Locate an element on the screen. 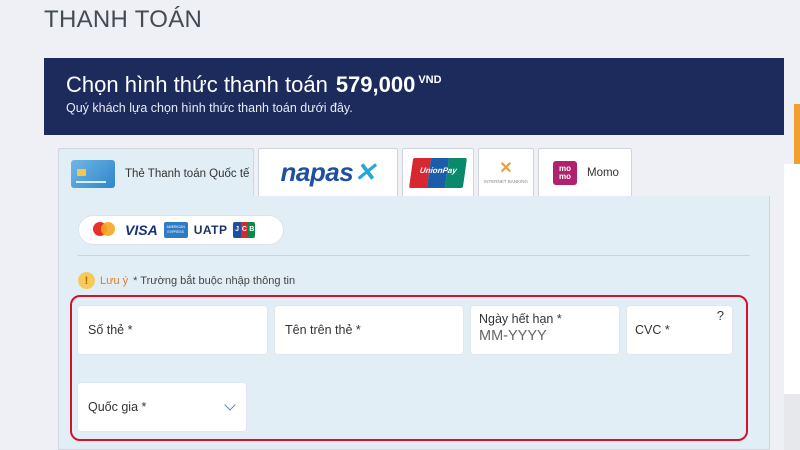 The width and height of the screenshot is (800, 450). banner-title: Chọn hình thức thanh toán is located at coordinates (197, 84).